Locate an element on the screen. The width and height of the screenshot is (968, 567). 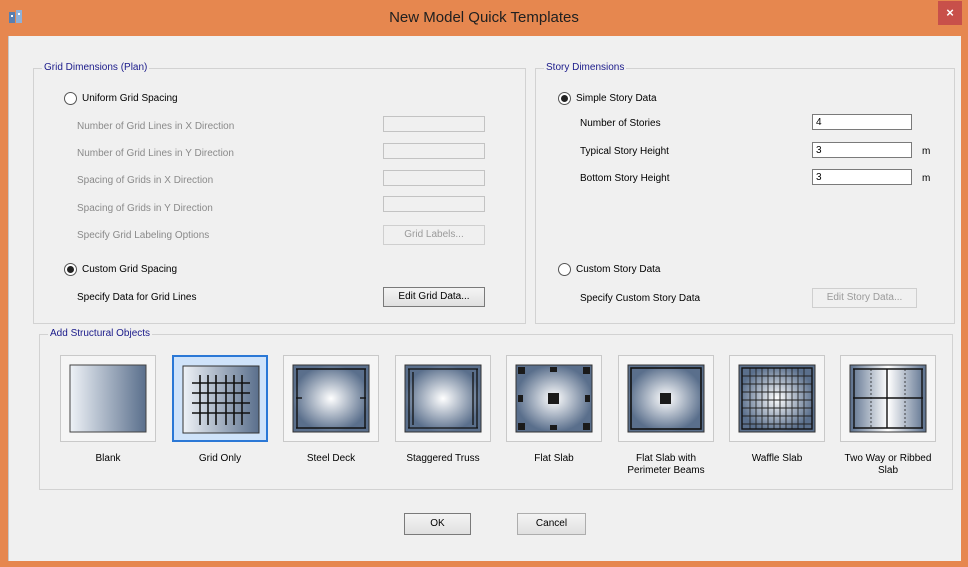
blank-template-icon is located at coordinates (108, 398).